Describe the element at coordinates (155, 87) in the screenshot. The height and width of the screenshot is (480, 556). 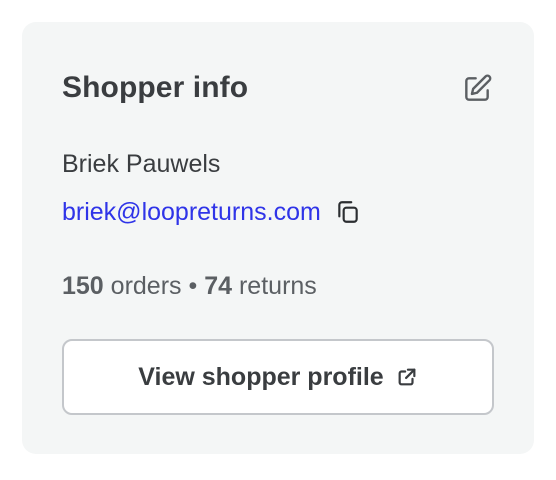
I see `card-title: Shopper info` at that location.